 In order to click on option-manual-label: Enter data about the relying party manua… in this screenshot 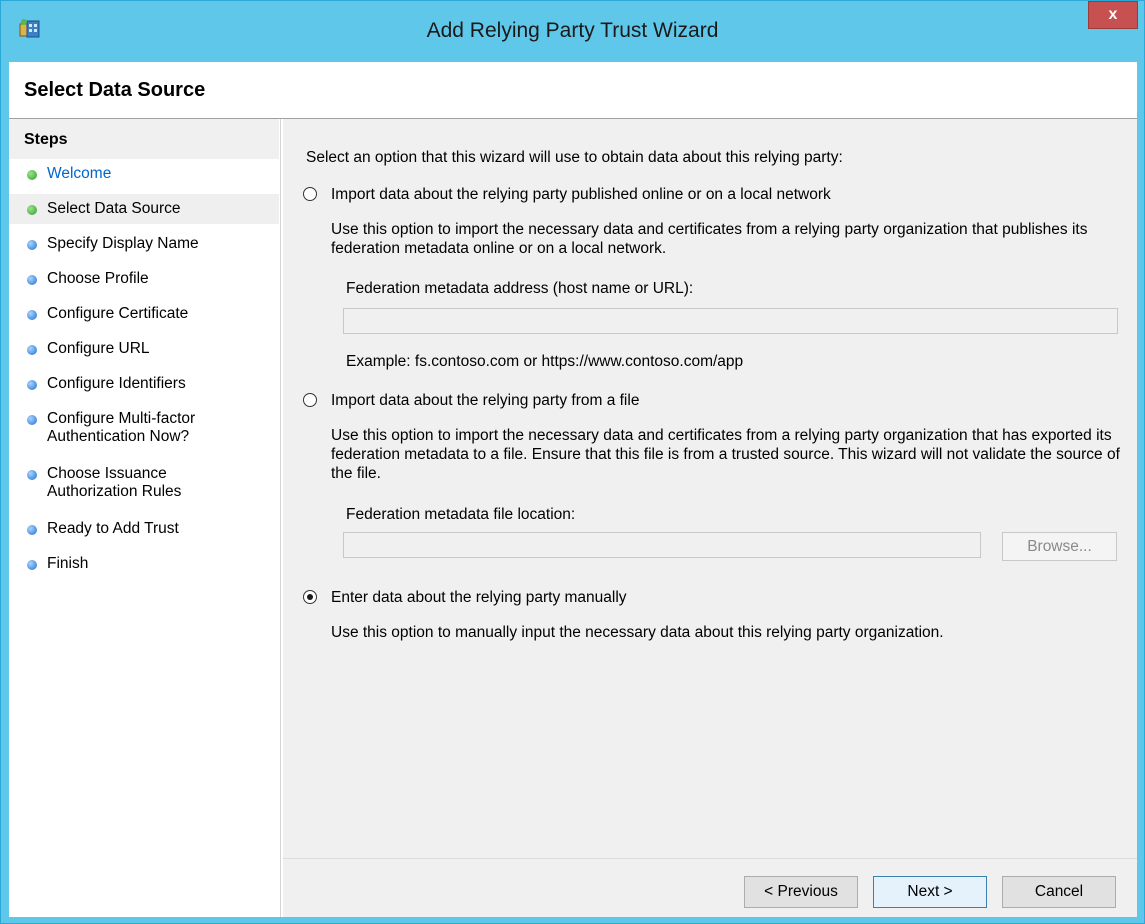, I will do `click(479, 597)`.